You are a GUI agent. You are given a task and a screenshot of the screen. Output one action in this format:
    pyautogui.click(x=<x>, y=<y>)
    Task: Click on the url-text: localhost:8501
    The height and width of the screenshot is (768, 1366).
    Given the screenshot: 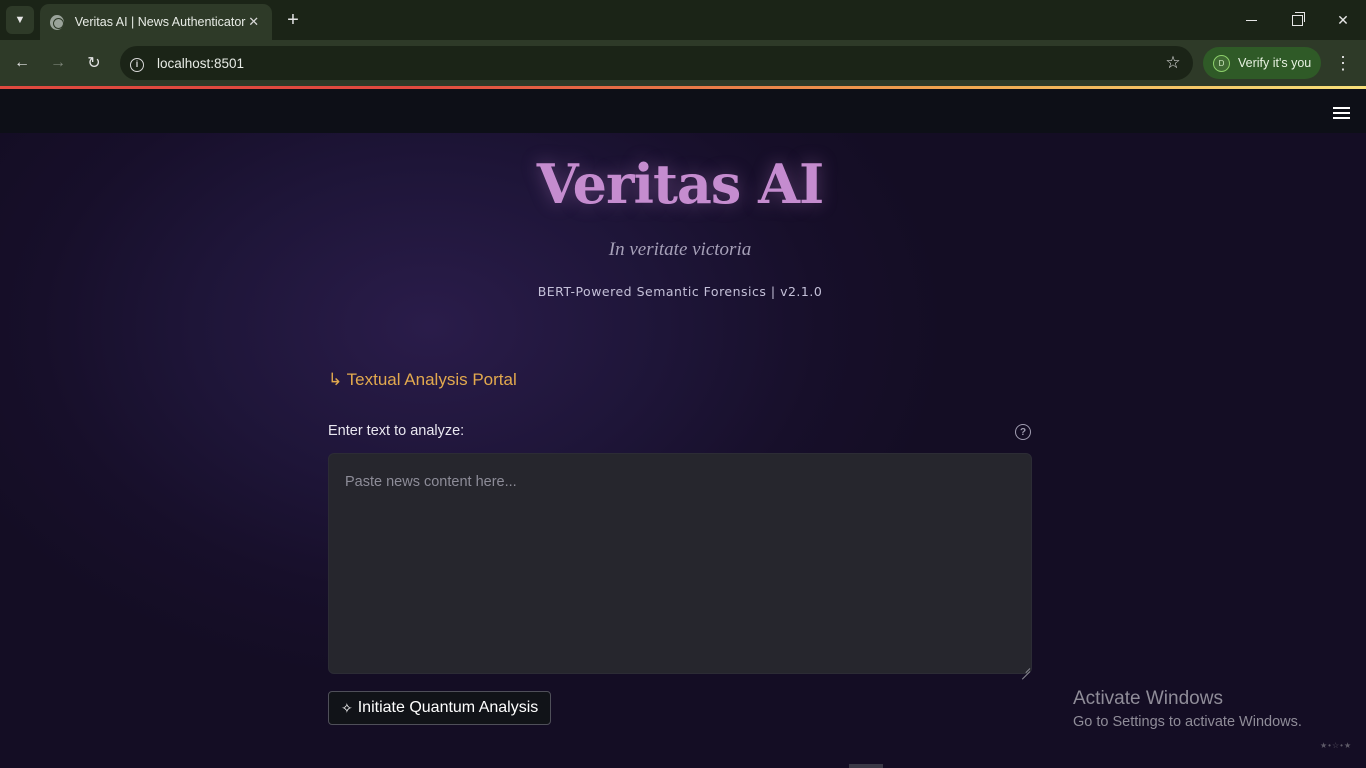 What is the action you would take?
    pyautogui.click(x=653, y=63)
    